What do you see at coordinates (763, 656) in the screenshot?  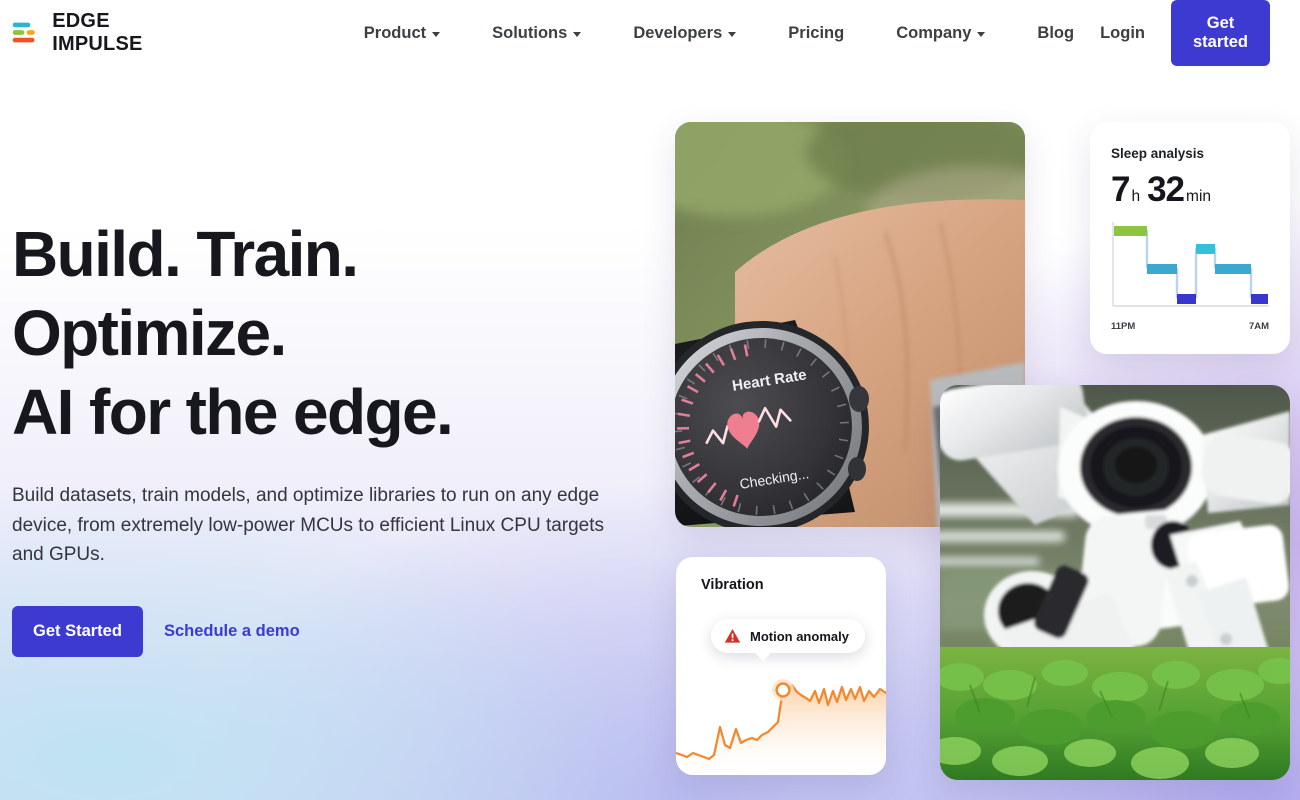 I see `tooltip-arrow` at bounding box center [763, 656].